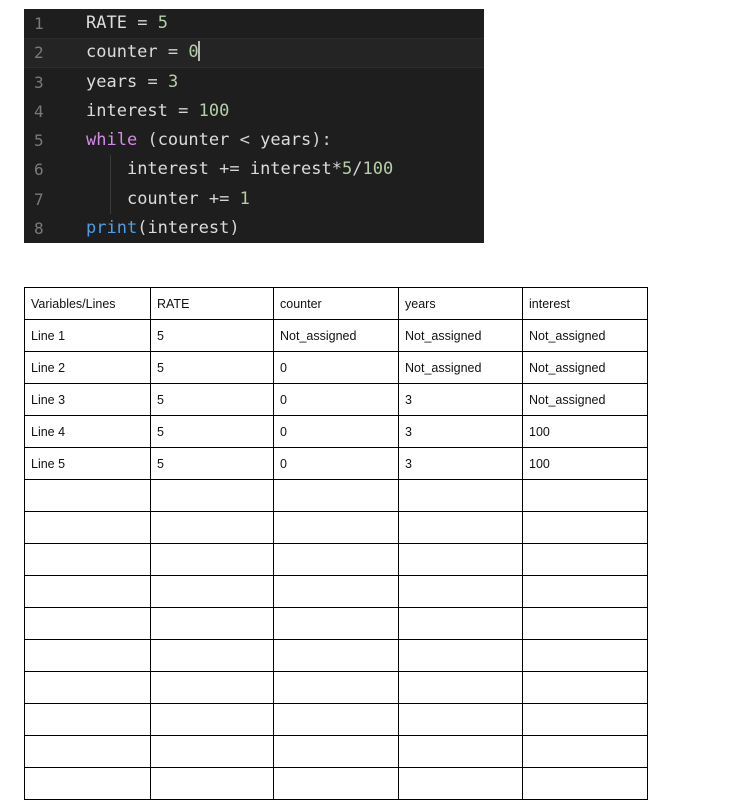 The image size is (733, 800). What do you see at coordinates (142, 227) in the screenshot?
I see `code-token-punc: (` at bounding box center [142, 227].